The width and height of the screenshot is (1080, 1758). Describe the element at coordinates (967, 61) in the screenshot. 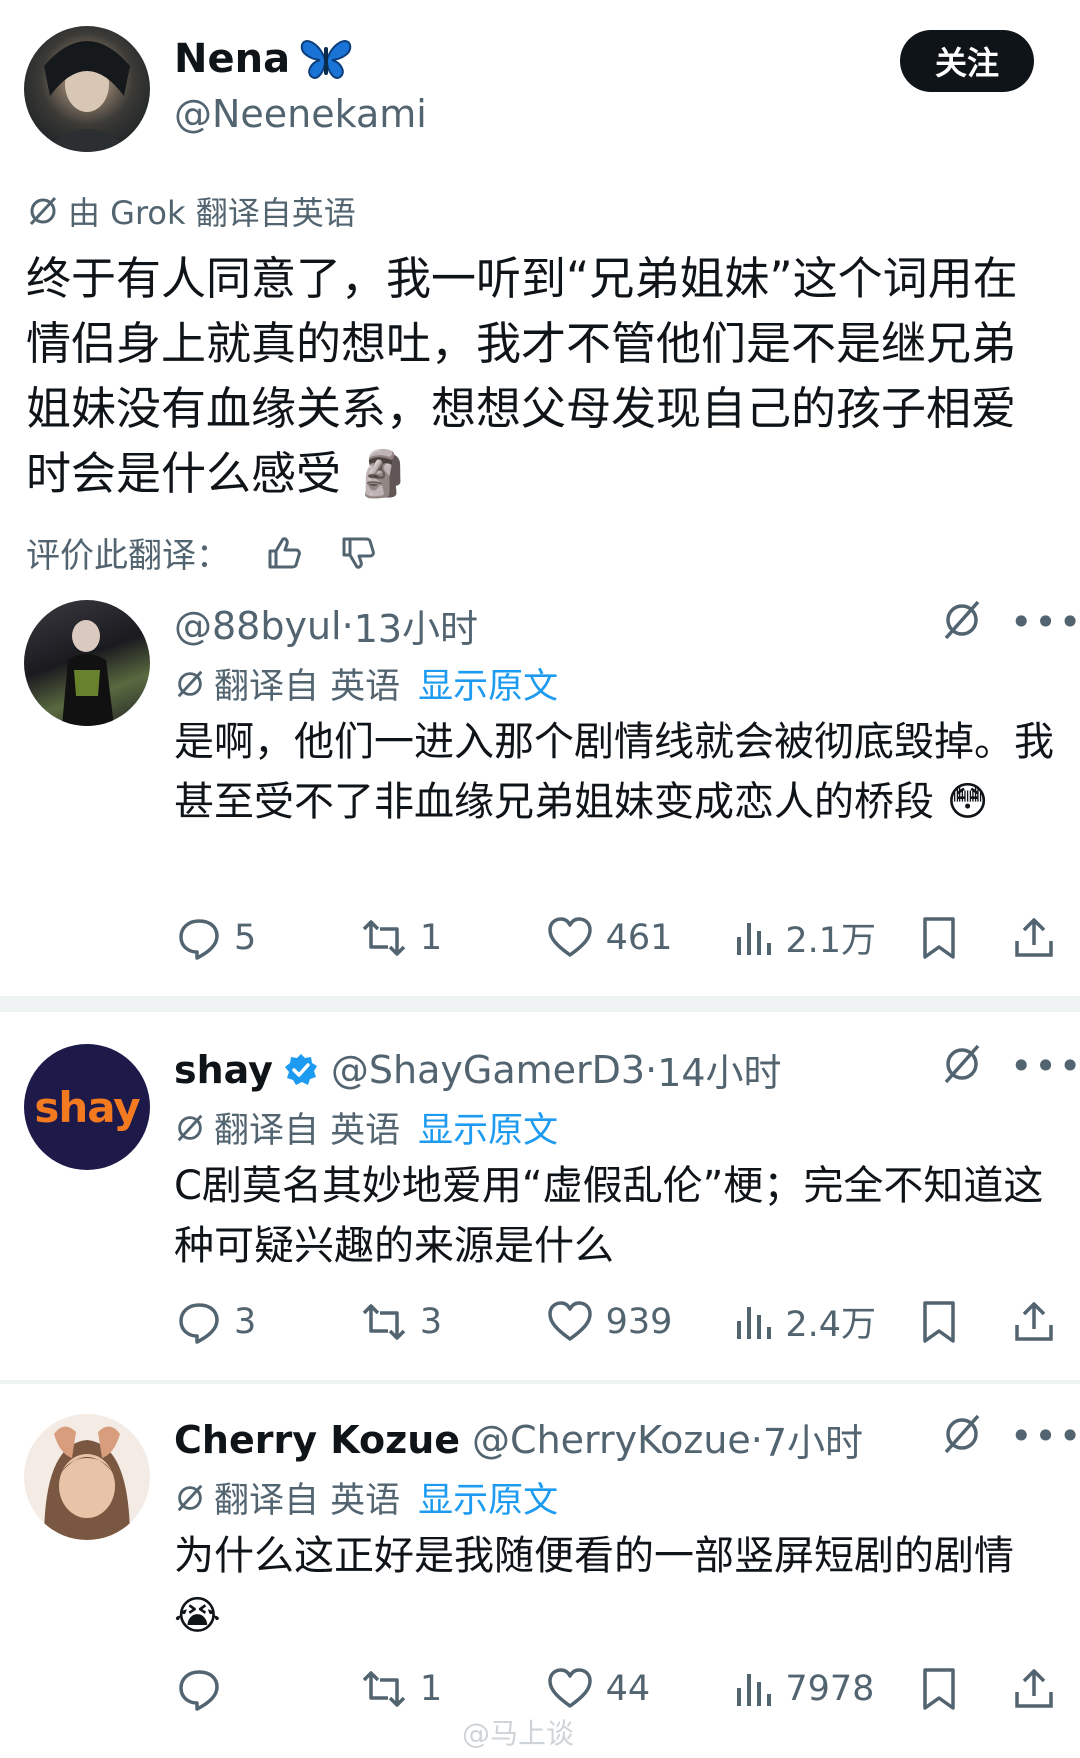

I see `follow-button: 关注` at that location.